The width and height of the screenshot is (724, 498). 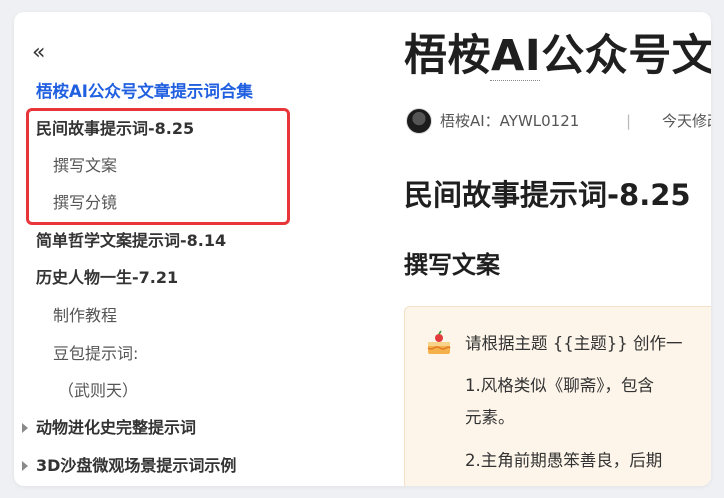 What do you see at coordinates (131, 241) in the screenshot?
I see `toc-item-philosophy: 简单哲学文案提示词-8.14` at bounding box center [131, 241].